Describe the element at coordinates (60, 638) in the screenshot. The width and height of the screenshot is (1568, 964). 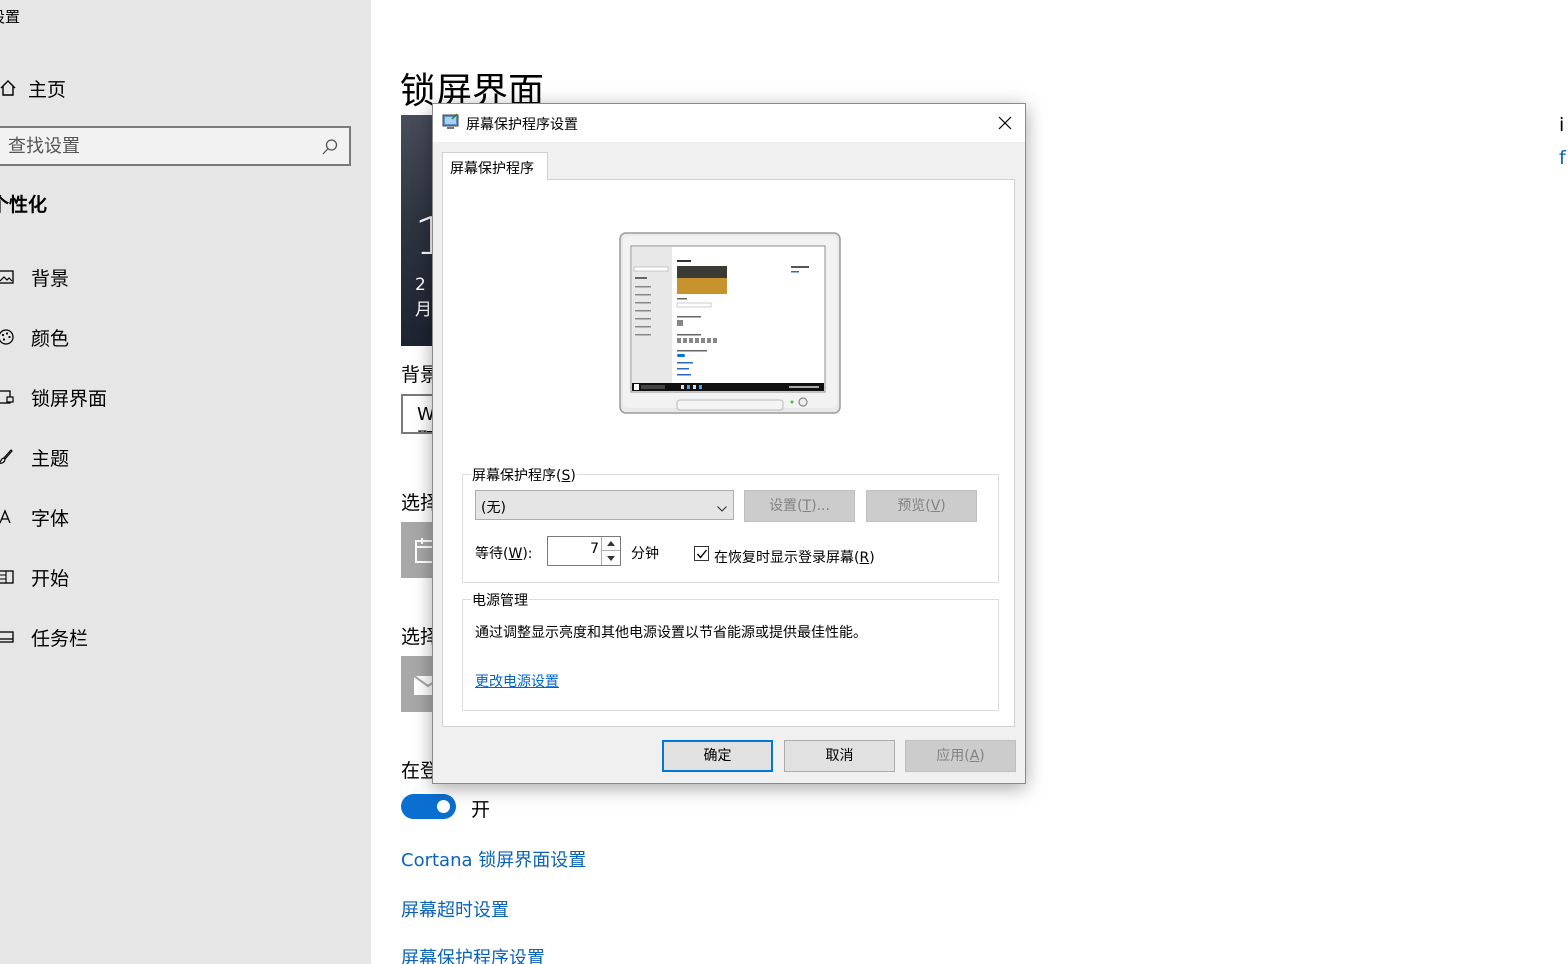
I see `sidebar-item-label: 任务栏` at that location.